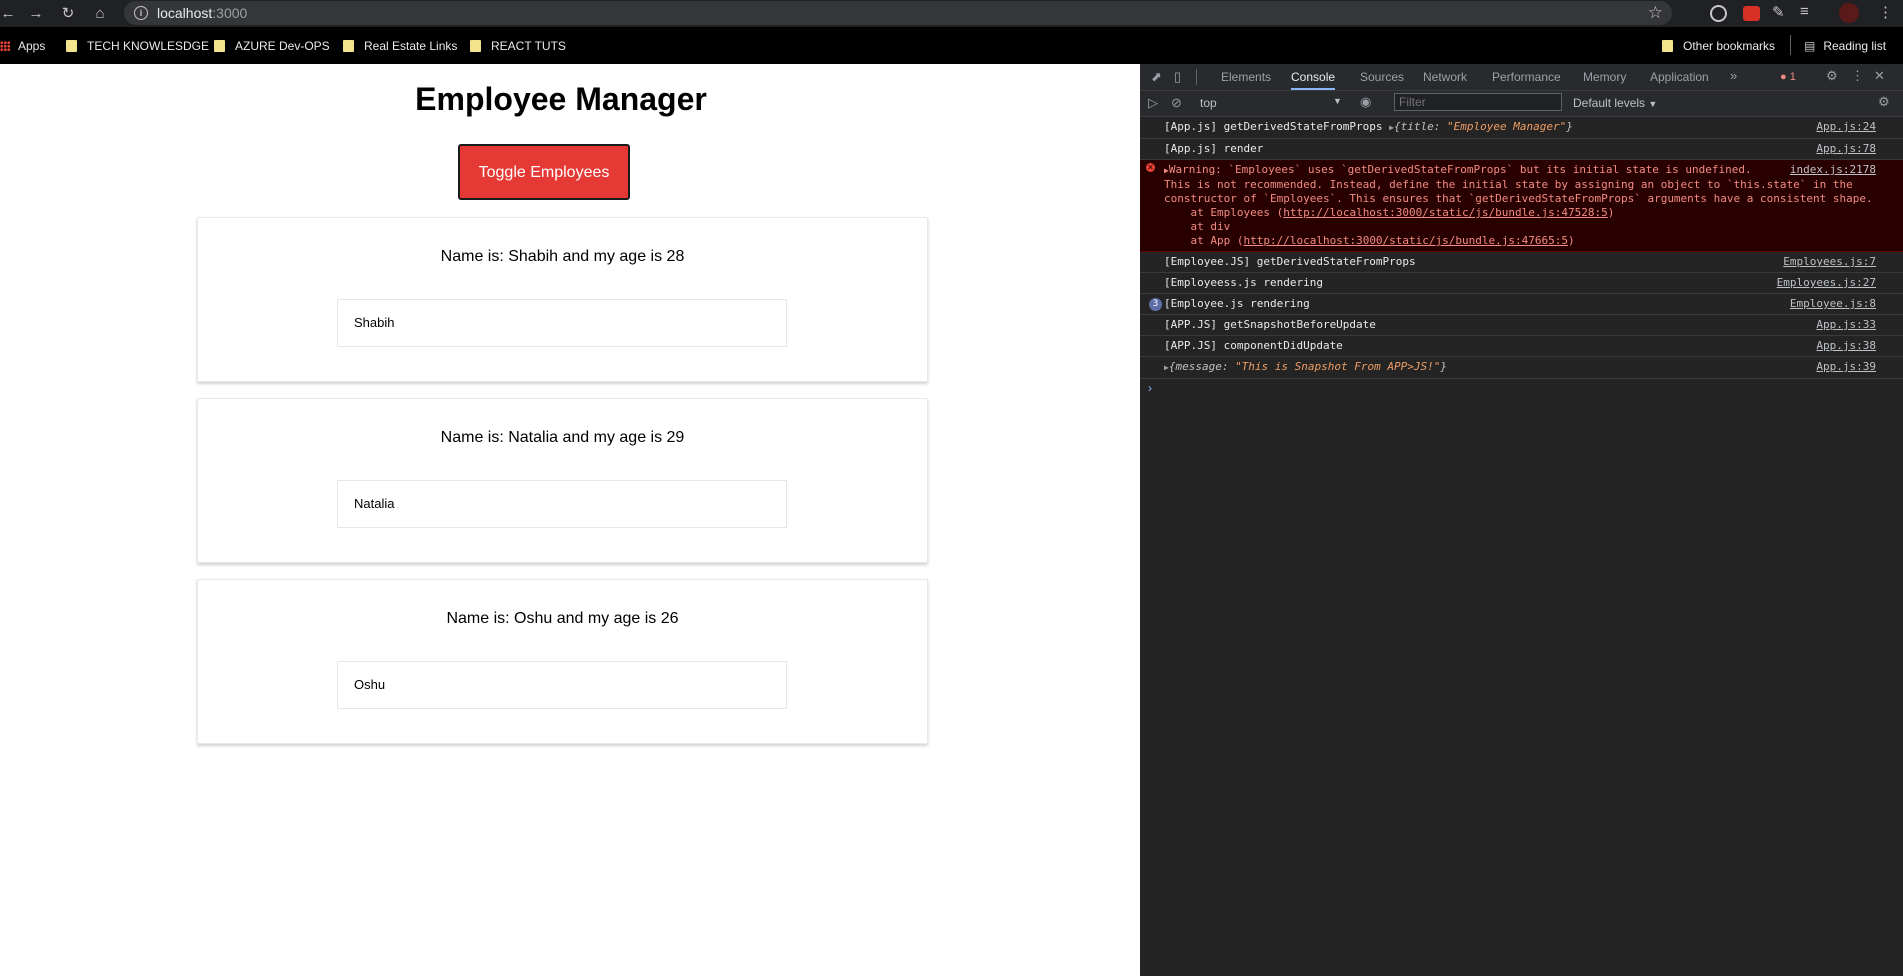 The width and height of the screenshot is (1903, 976). What do you see at coordinates (528, 46) in the screenshot?
I see `bookmark-label: REACT TUTS` at bounding box center [528, 46].